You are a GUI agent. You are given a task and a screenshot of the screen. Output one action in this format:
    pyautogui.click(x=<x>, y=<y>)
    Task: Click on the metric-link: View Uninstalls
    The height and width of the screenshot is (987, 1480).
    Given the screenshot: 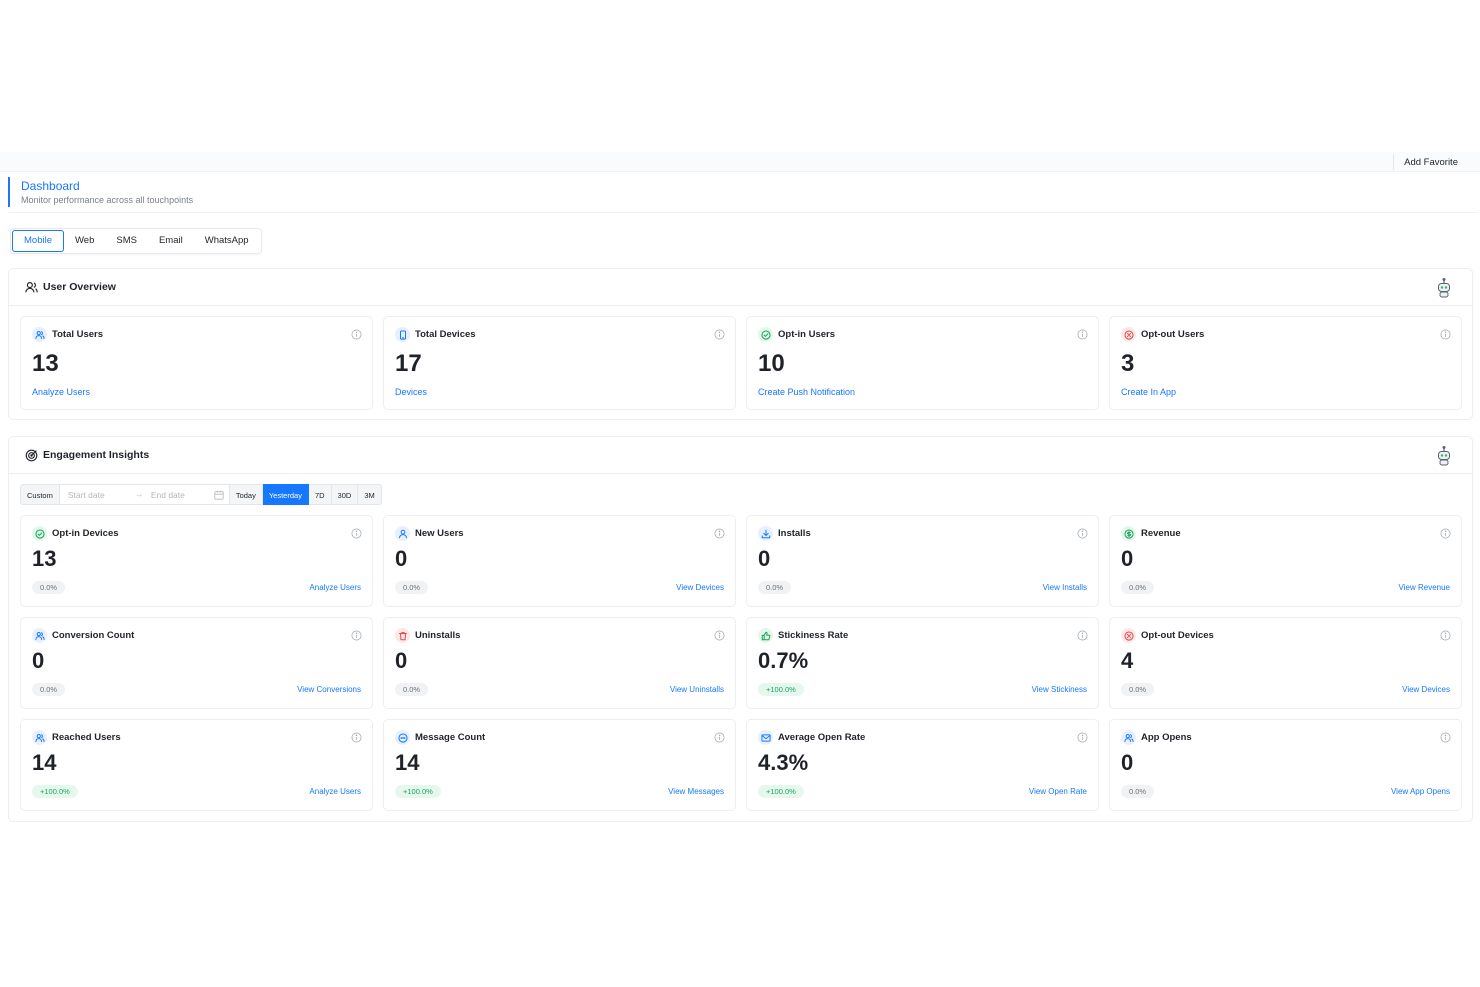 What is the action you would take?
    pyautogui.click(x=697, y=689)
    